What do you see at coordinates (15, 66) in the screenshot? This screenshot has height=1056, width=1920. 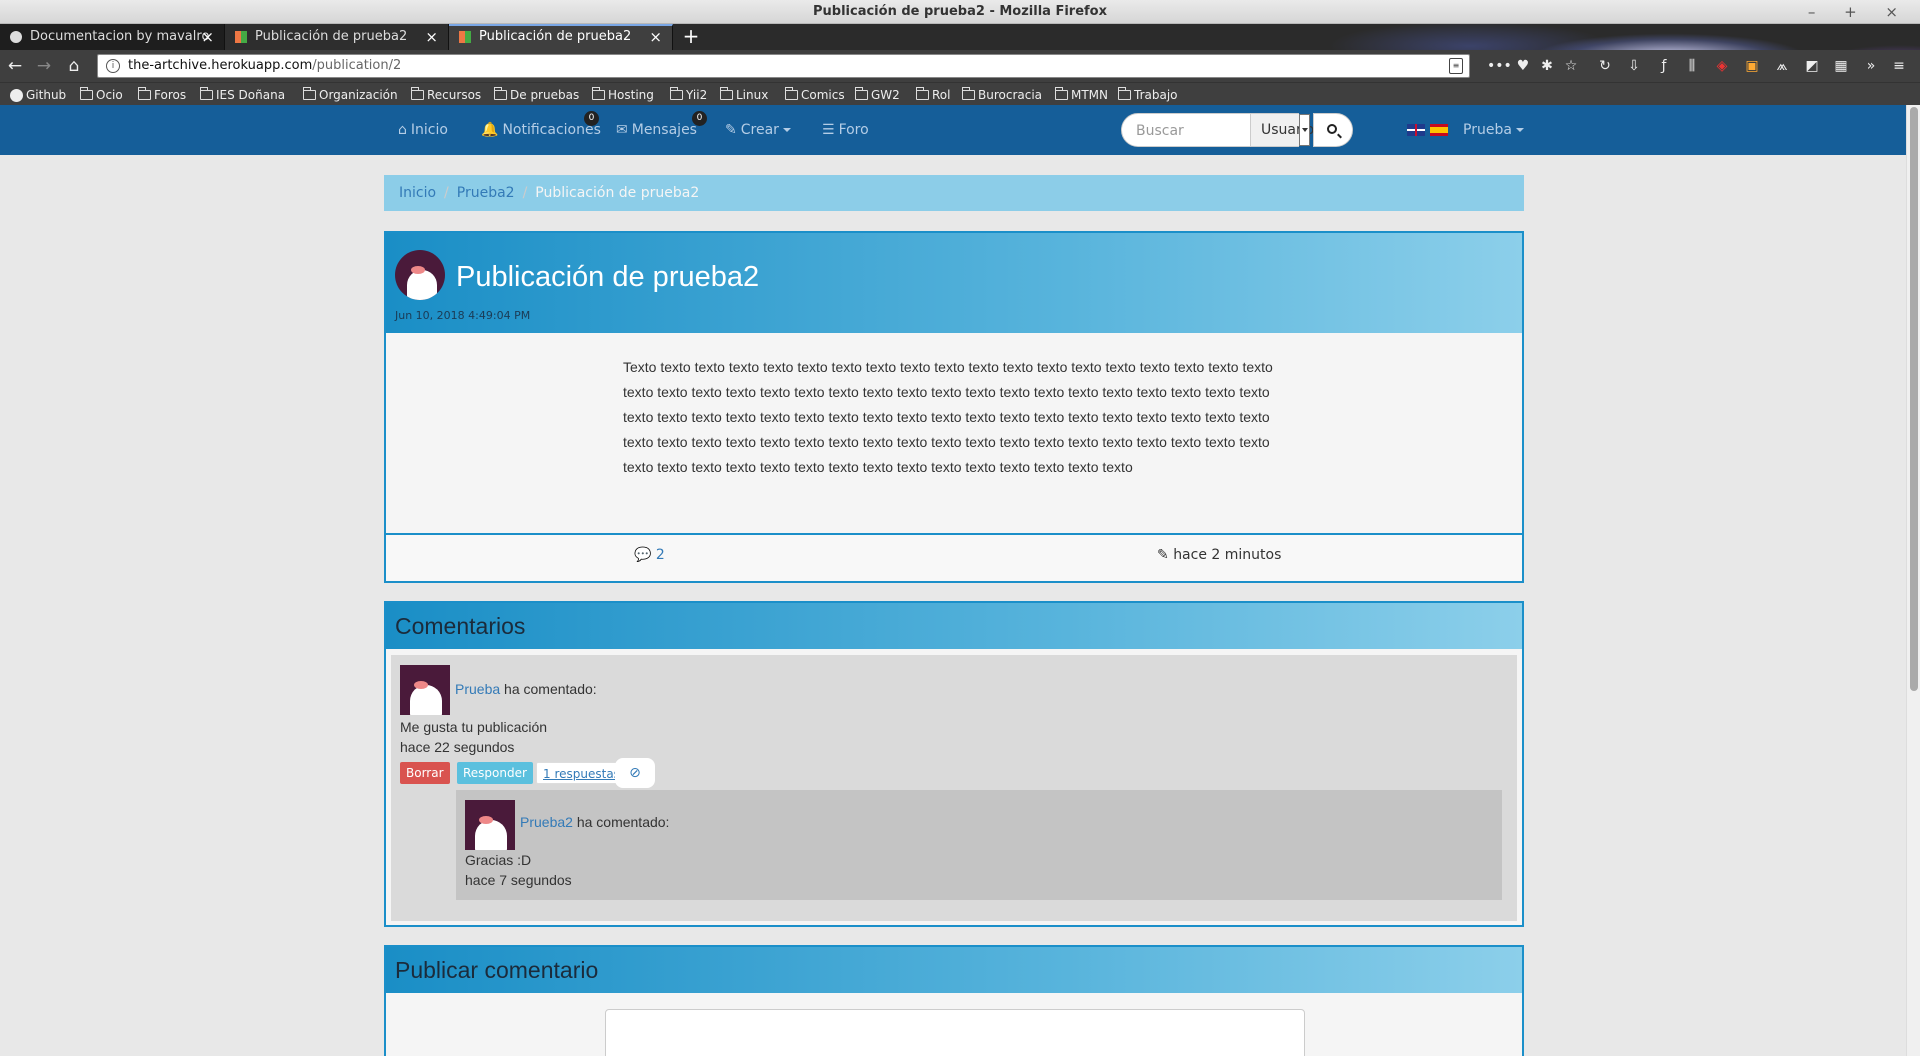 I see `back-arrow-icon: ←` at bounding box center [15, 66].